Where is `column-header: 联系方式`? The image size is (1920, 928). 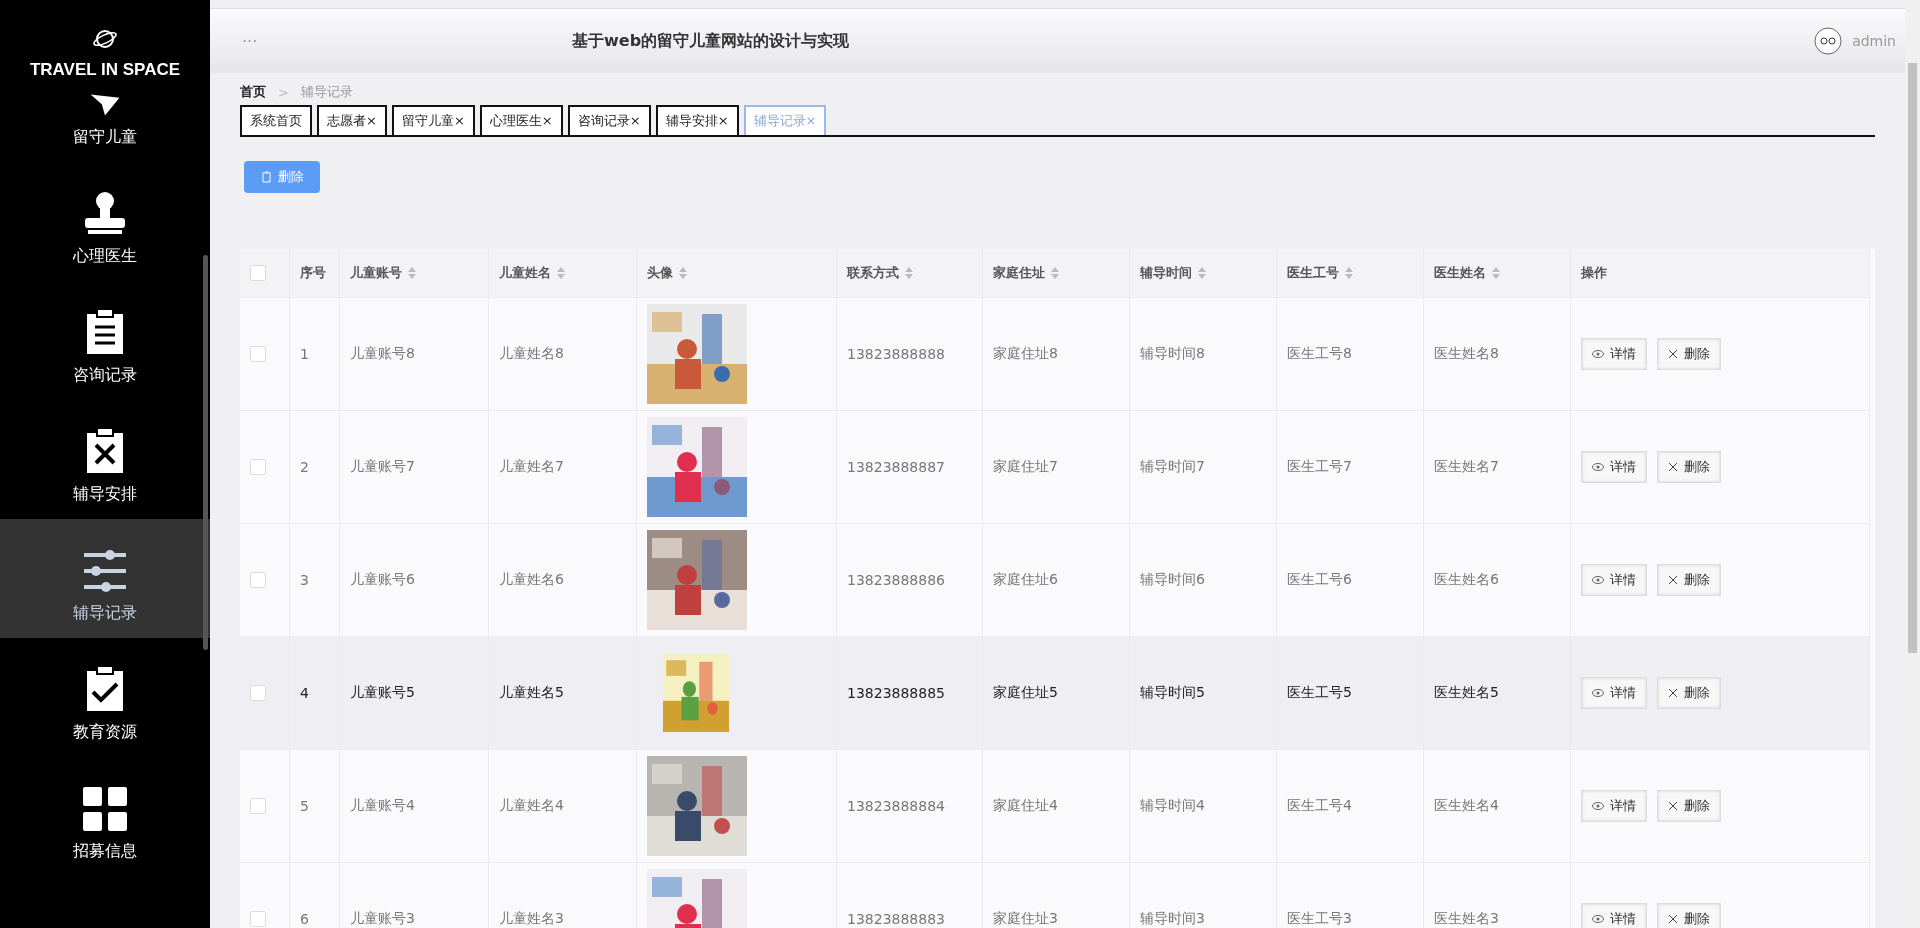
column-header: 联系方式 is located at coordinates (910, 273).